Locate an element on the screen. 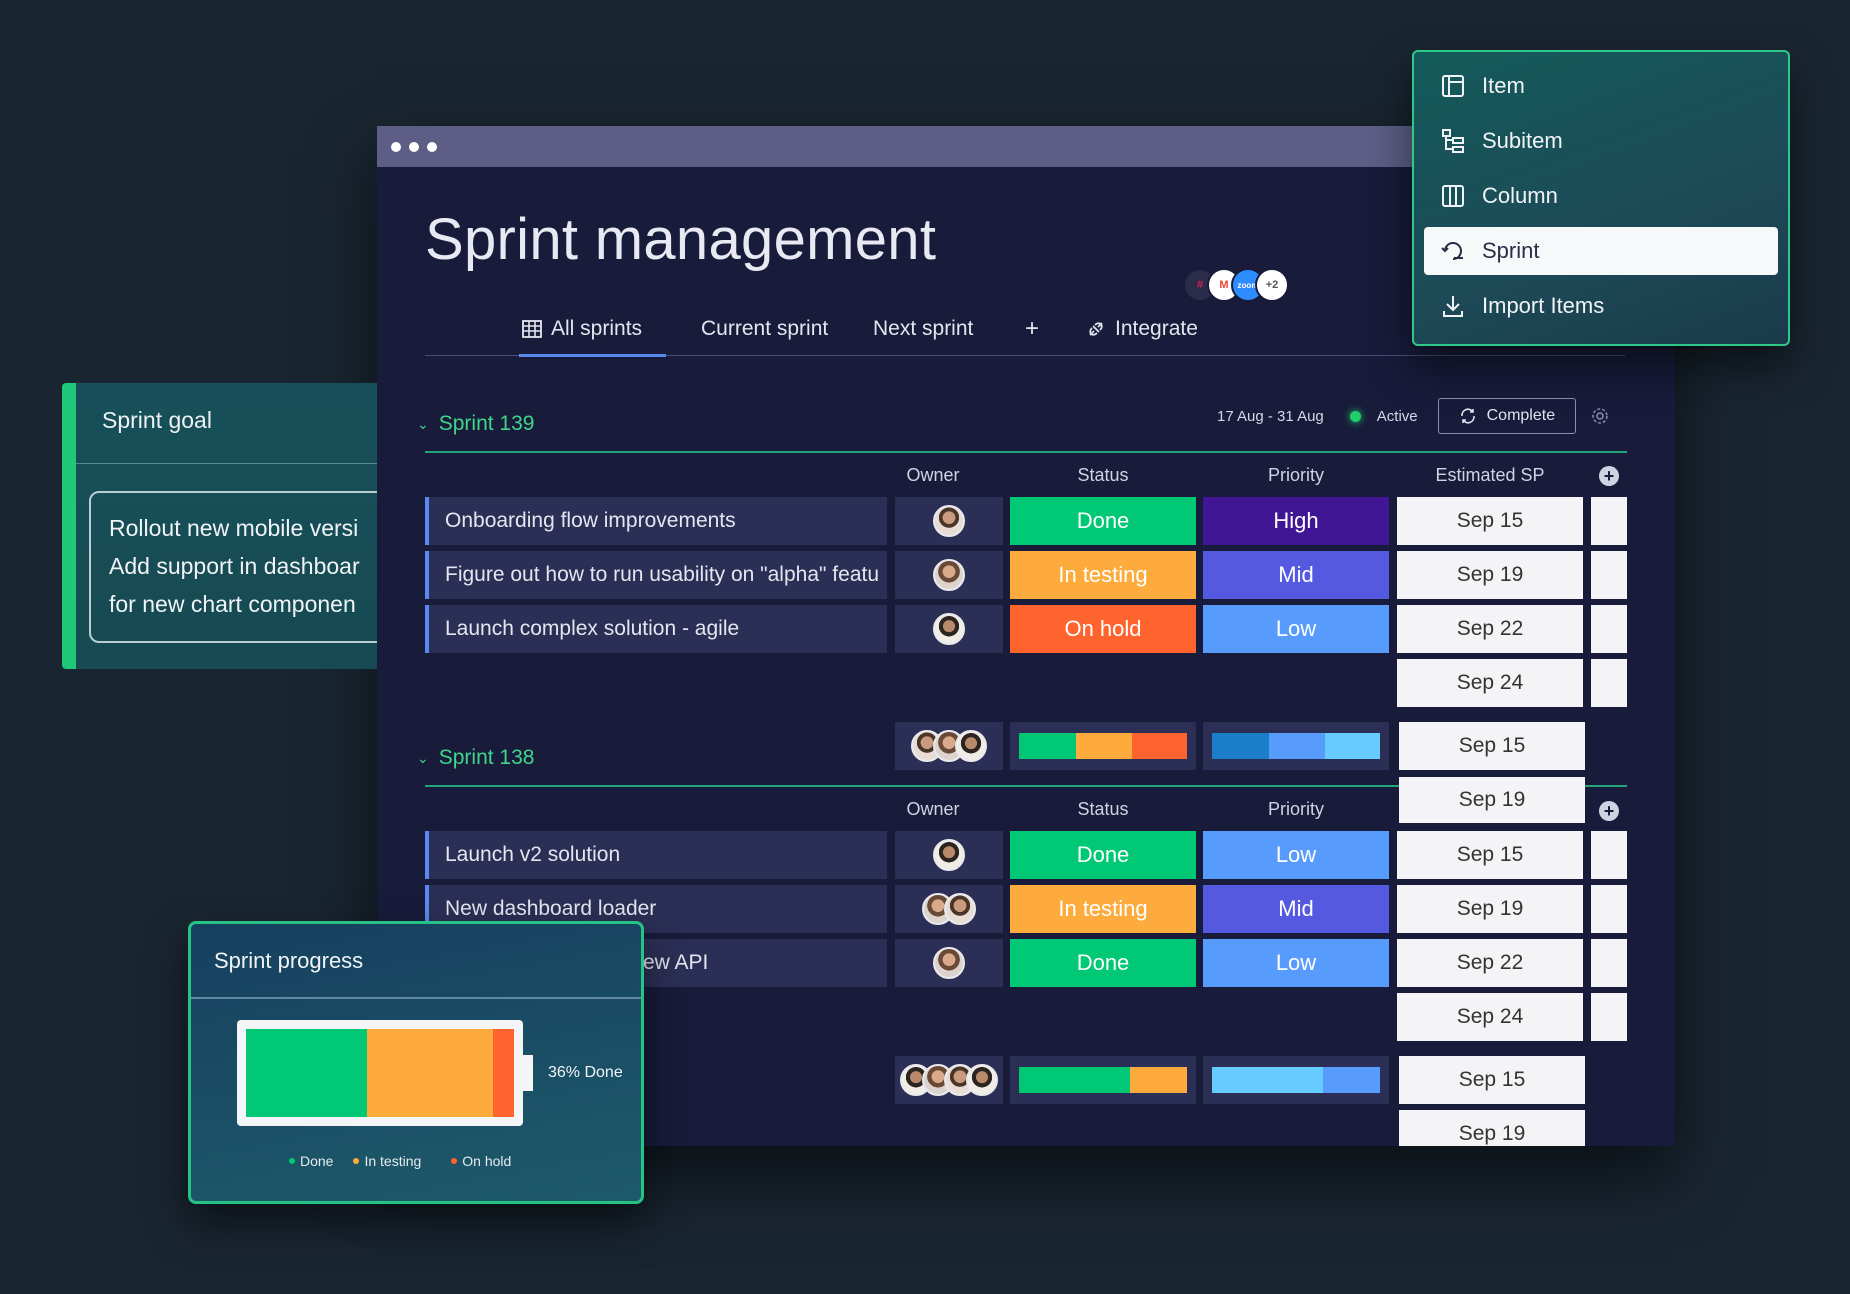  add-view-button: + is located at coordinates (1032, 328).